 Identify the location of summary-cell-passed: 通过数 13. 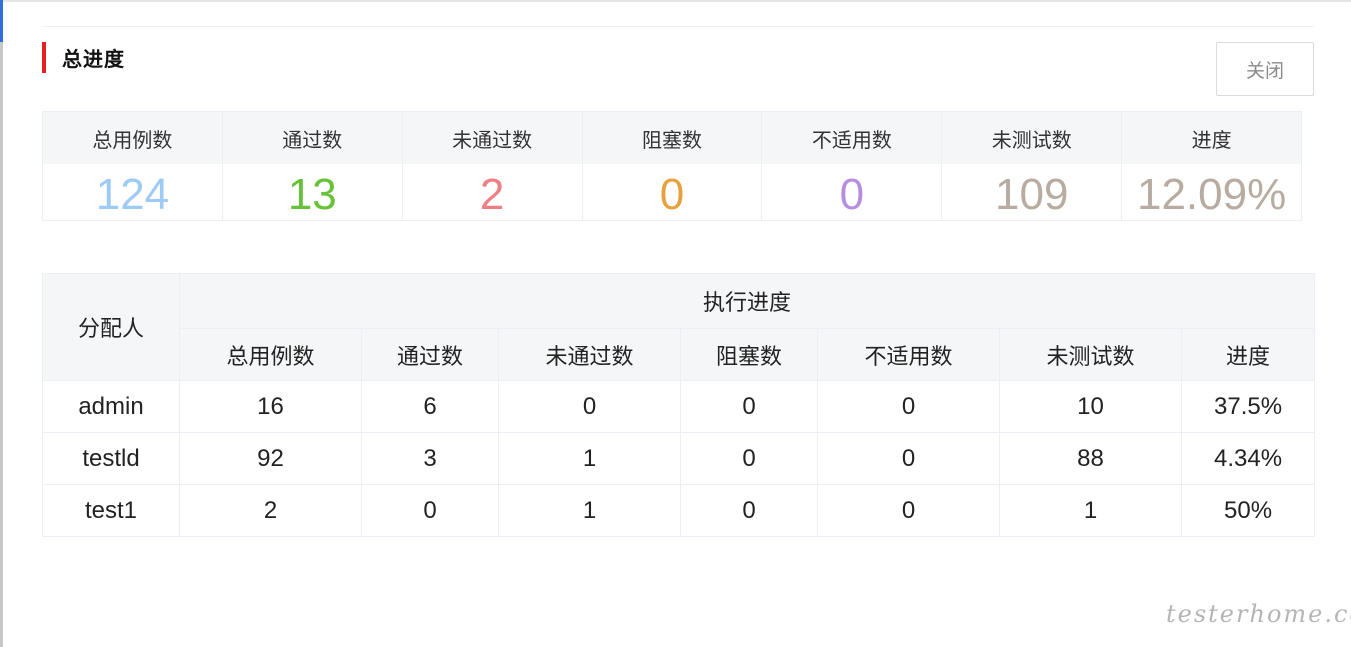
(312, 166).